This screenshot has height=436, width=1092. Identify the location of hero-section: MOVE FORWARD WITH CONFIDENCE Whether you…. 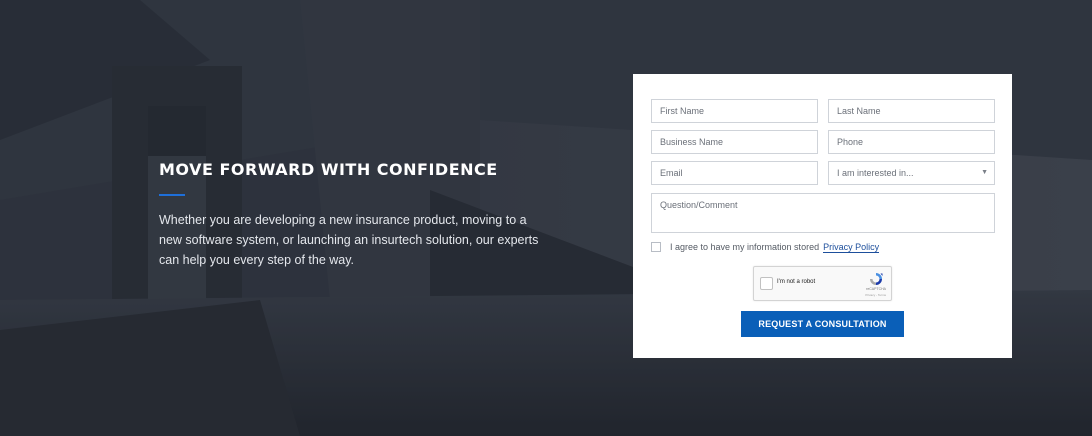
(349, 215).